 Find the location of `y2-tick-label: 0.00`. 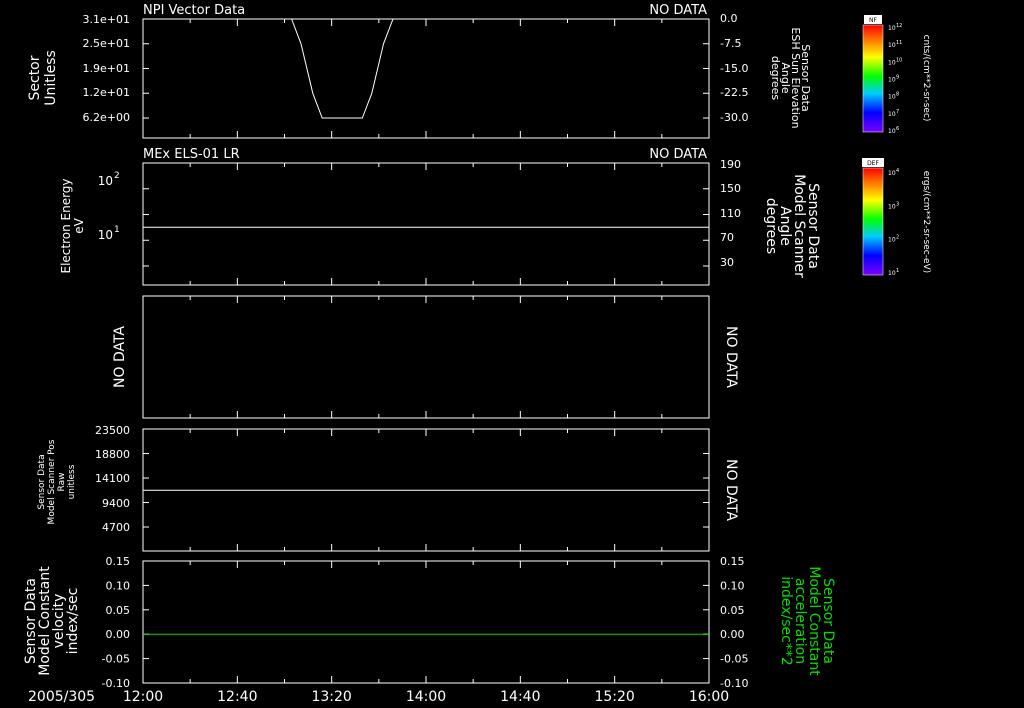

y2-tick-label: 0.00 is located at coordinates (732, 634).